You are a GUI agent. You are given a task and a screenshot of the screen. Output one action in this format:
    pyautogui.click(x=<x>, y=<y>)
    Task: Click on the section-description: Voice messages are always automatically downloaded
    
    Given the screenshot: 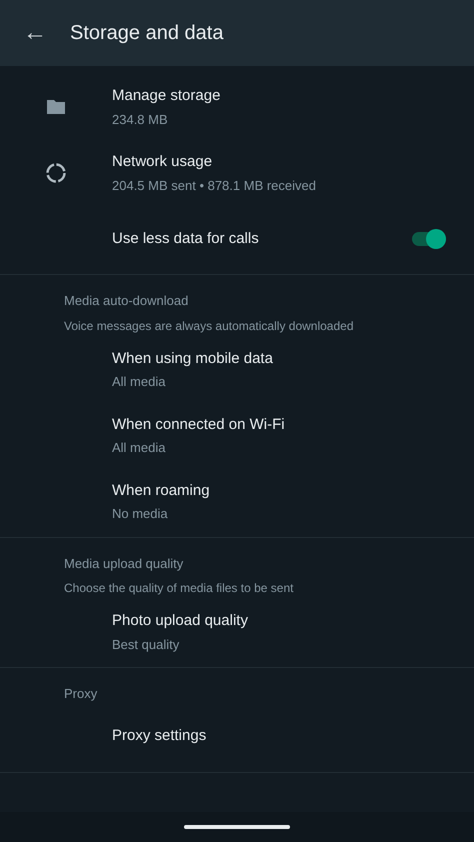 What is the action you would take?
    pyautogui.click(x=208, y=326)
    